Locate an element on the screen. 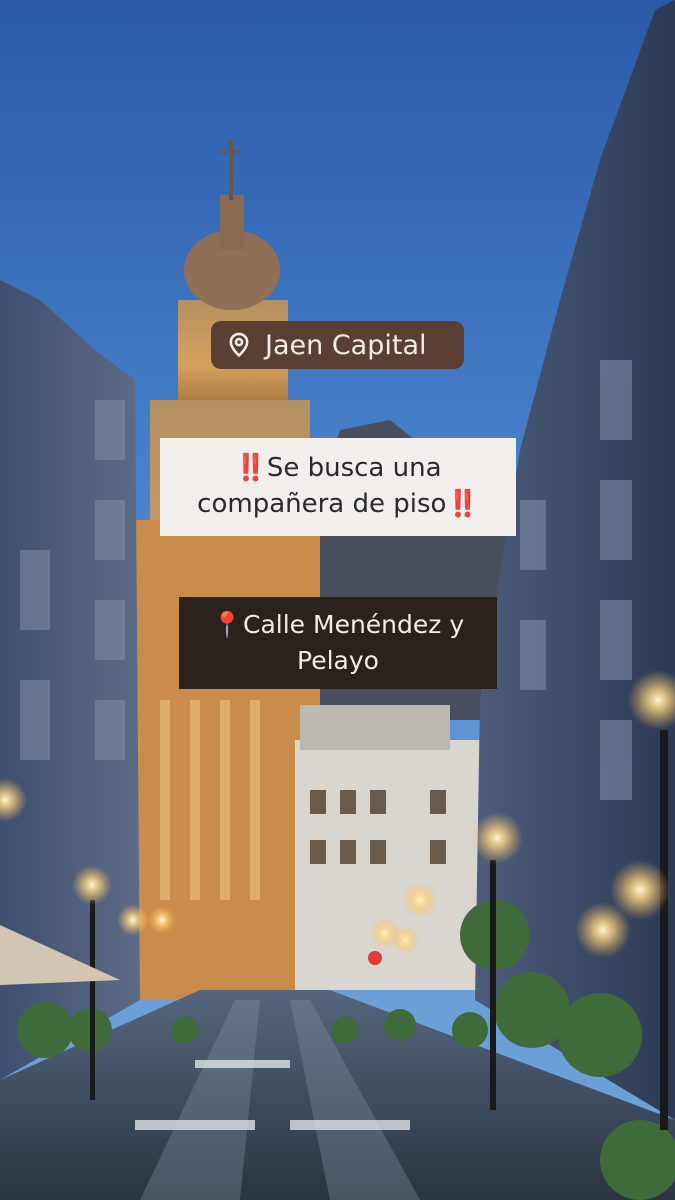 The width and height of the screenshot is (675, 1200). location-label: Jaen Capital is located at coordinates (346, 345).